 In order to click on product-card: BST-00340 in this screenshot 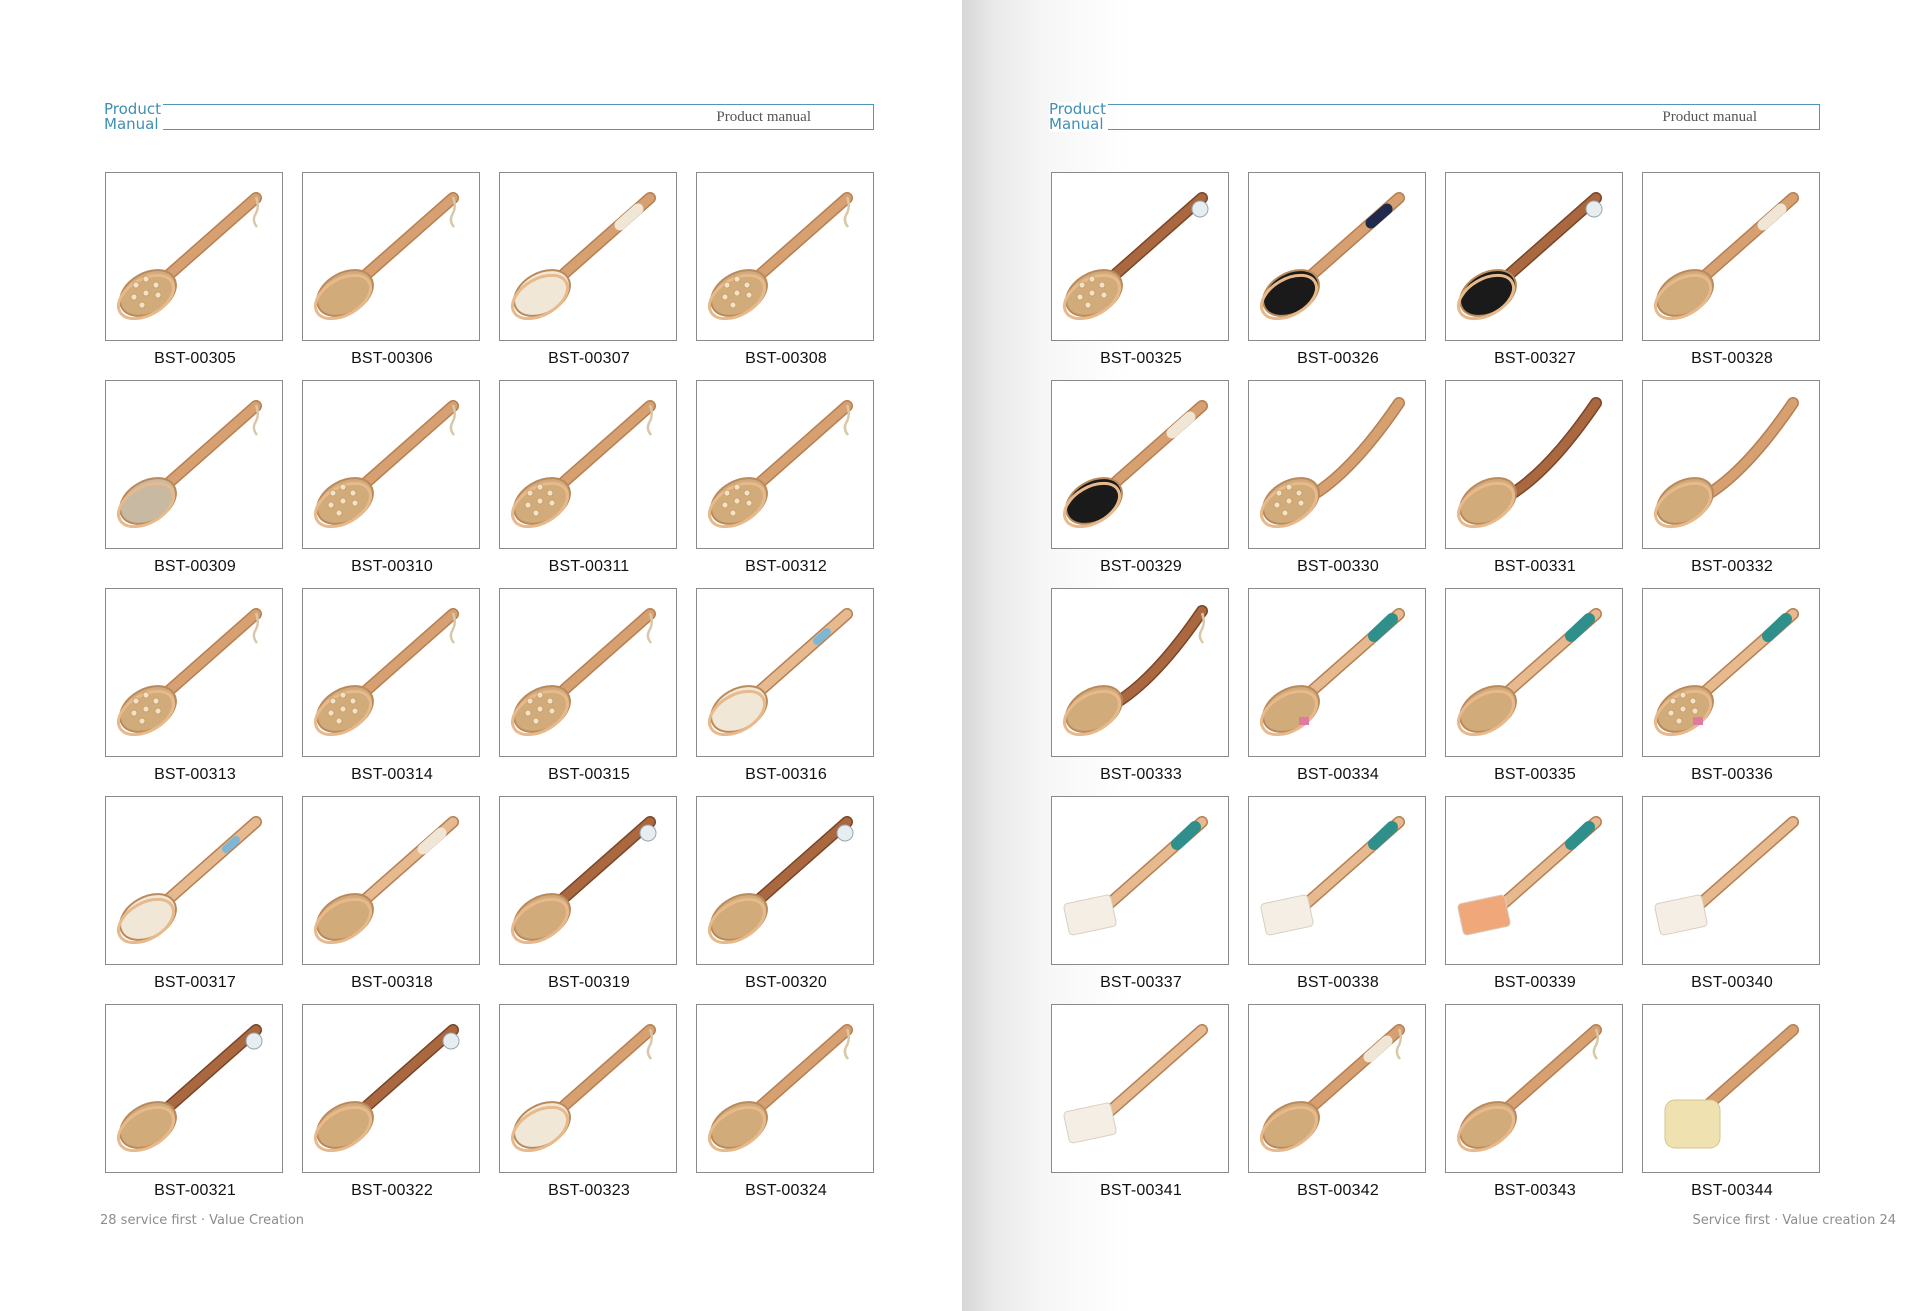, I will do `click(1732, 900)`.